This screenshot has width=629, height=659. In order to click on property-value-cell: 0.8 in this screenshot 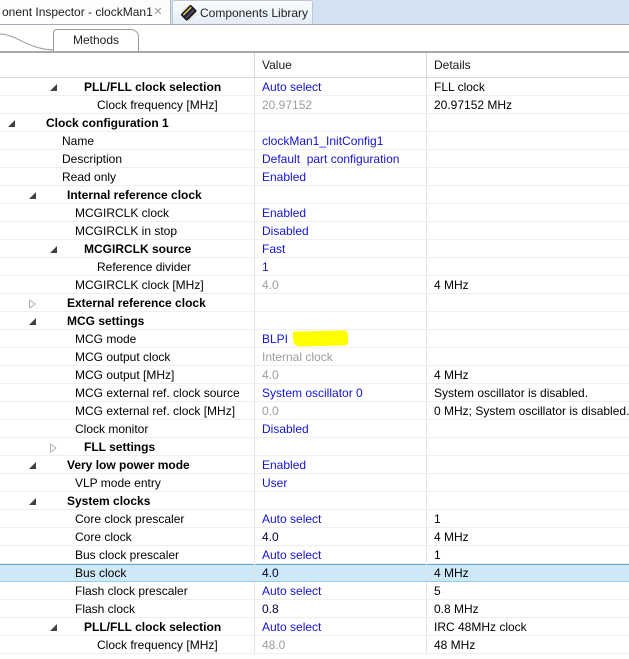, I will do `click(341, 608)`.